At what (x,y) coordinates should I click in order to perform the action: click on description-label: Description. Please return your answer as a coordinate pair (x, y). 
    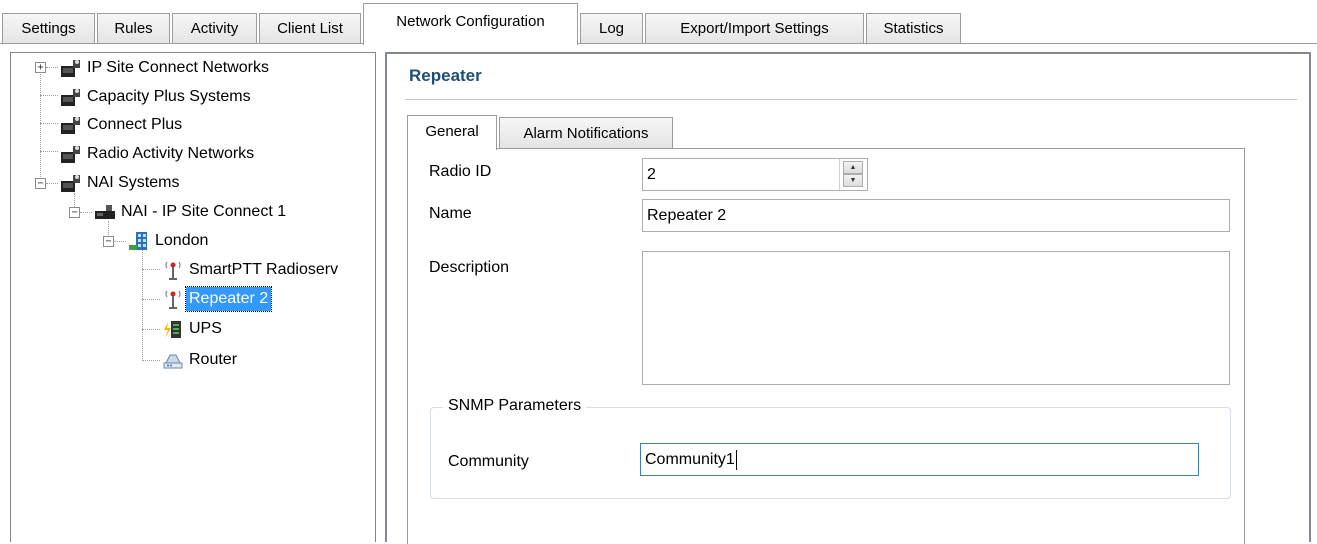
    Looking at the image, I should click on (469, 267).